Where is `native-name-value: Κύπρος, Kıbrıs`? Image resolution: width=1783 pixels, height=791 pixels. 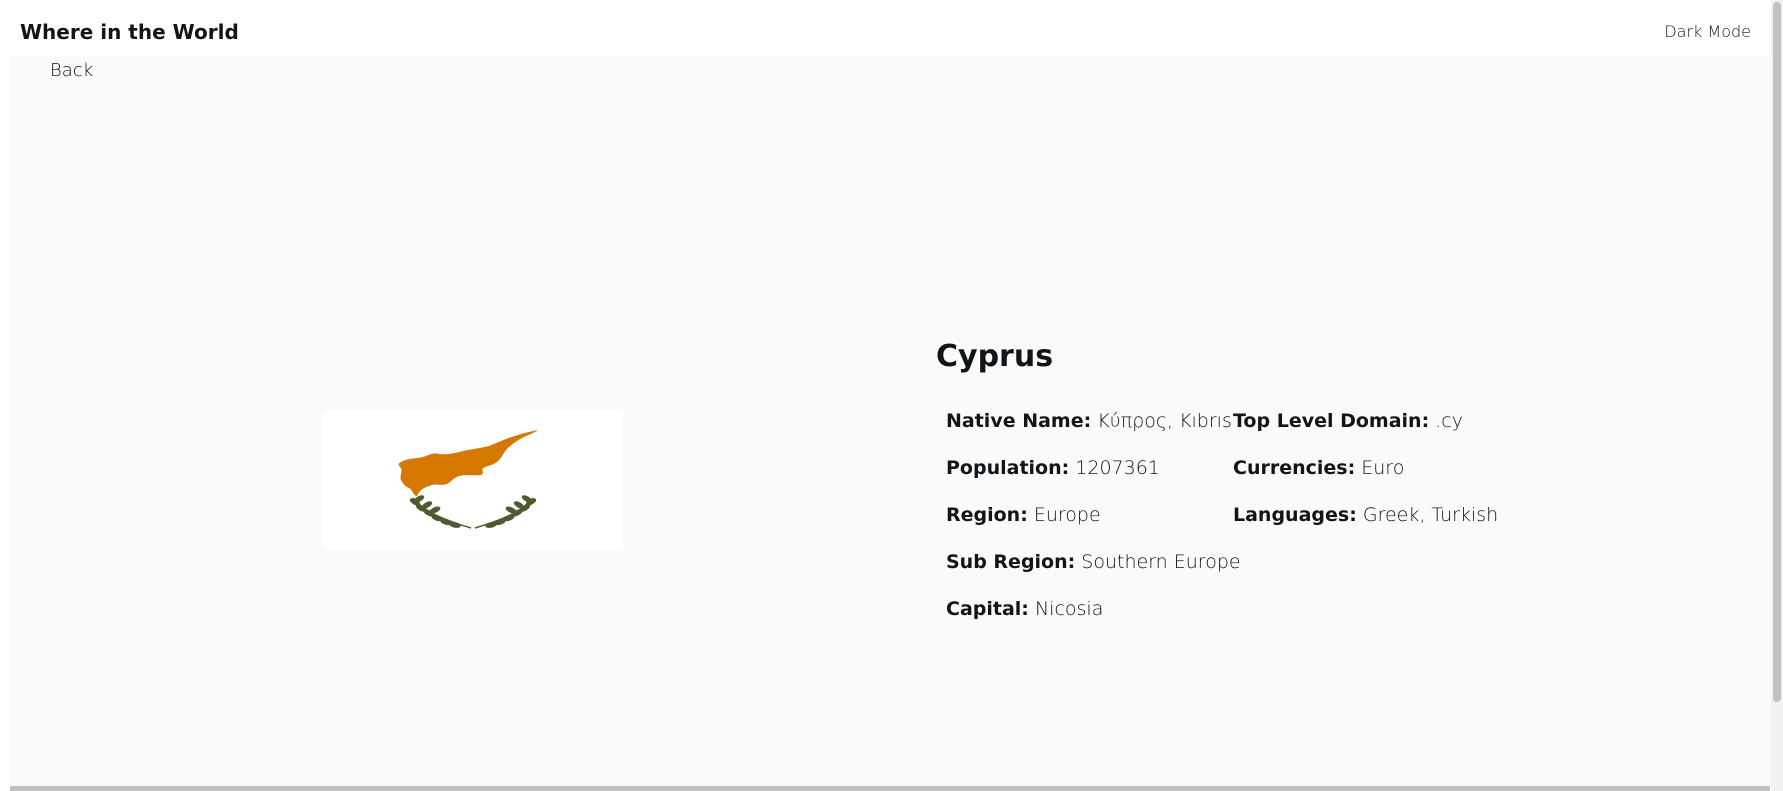
native-name-value: Κύπρος, Kıbrıs is located at coordinates (1164, 421).